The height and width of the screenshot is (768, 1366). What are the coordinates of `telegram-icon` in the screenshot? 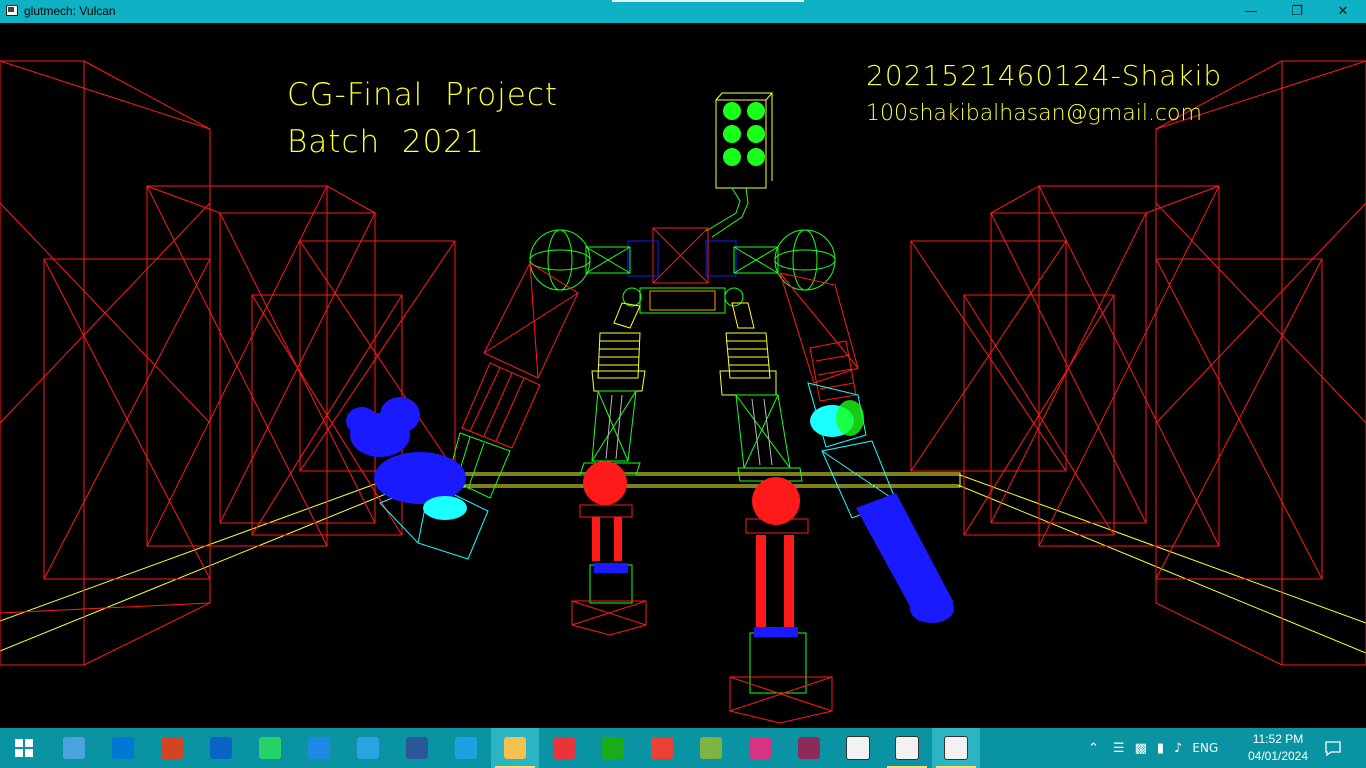 It's located at (368, 748).